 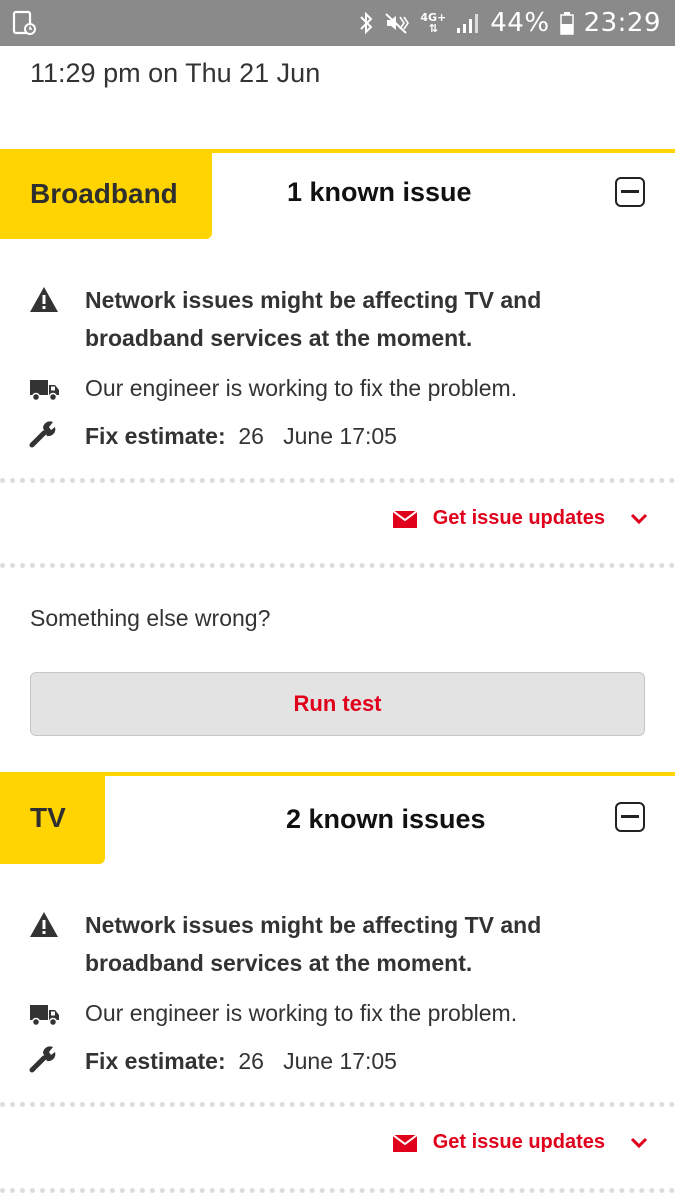 What do you see at coordinates (24, 22) in the screenshot?
I see `screenshot-icon` at bounding box center [24, 22].